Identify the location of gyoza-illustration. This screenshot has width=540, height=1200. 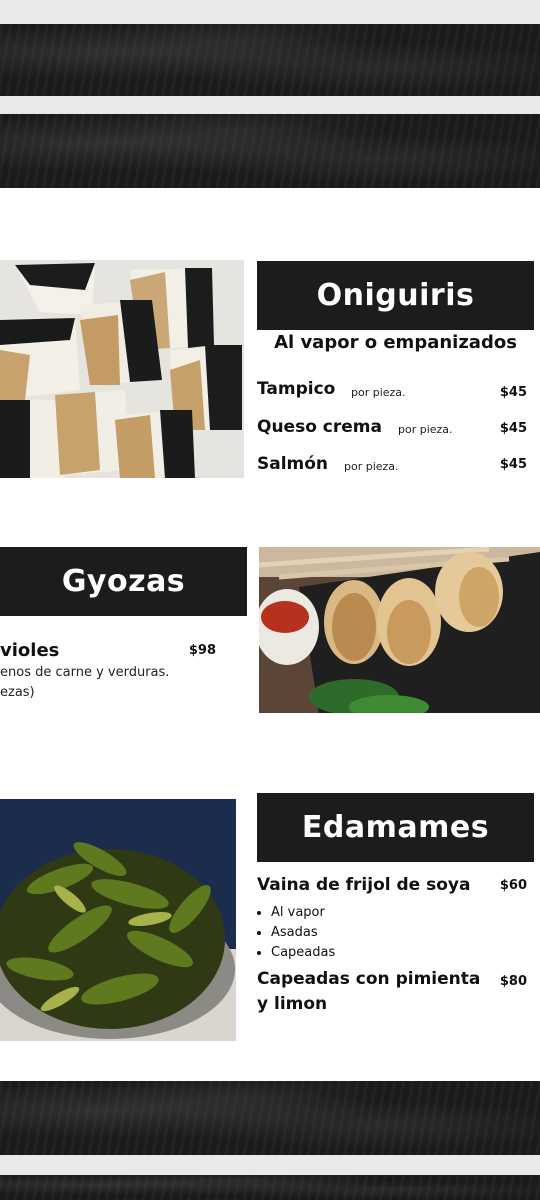
(399, 630).